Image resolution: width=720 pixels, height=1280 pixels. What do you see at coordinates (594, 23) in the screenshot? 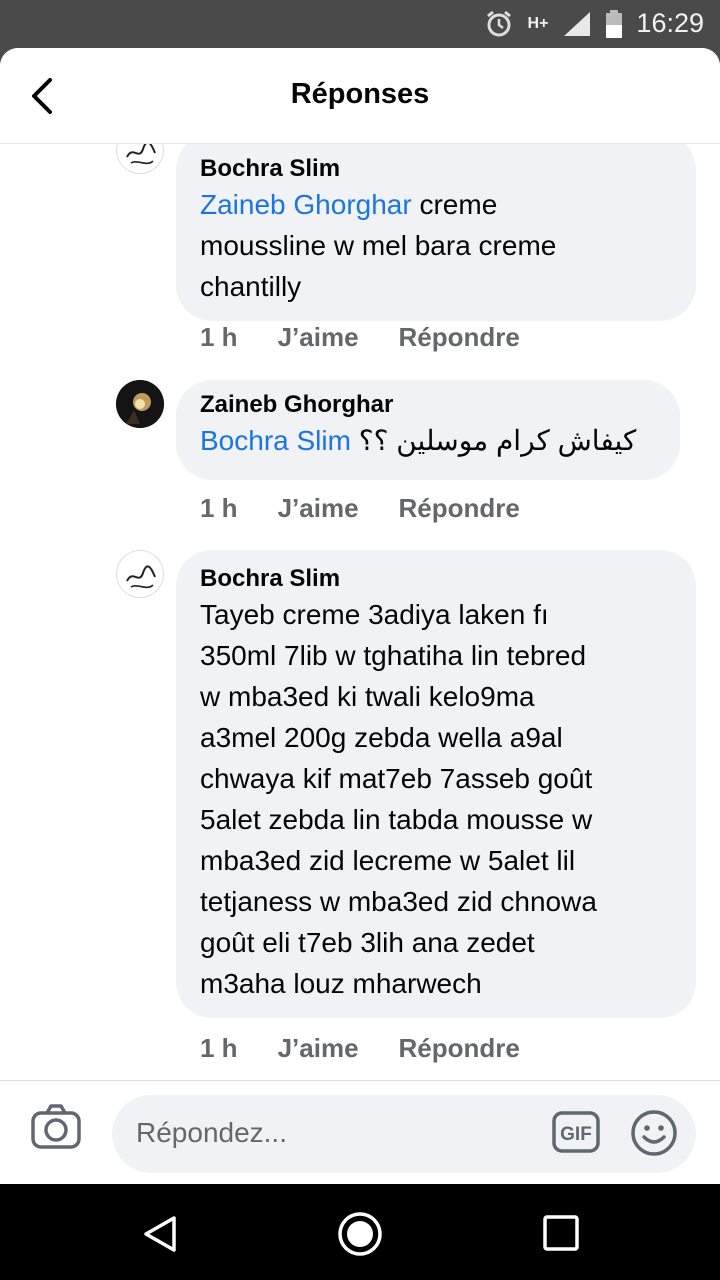
I see `status-icons: H+ 16:29` at bounding box center [594, 23].